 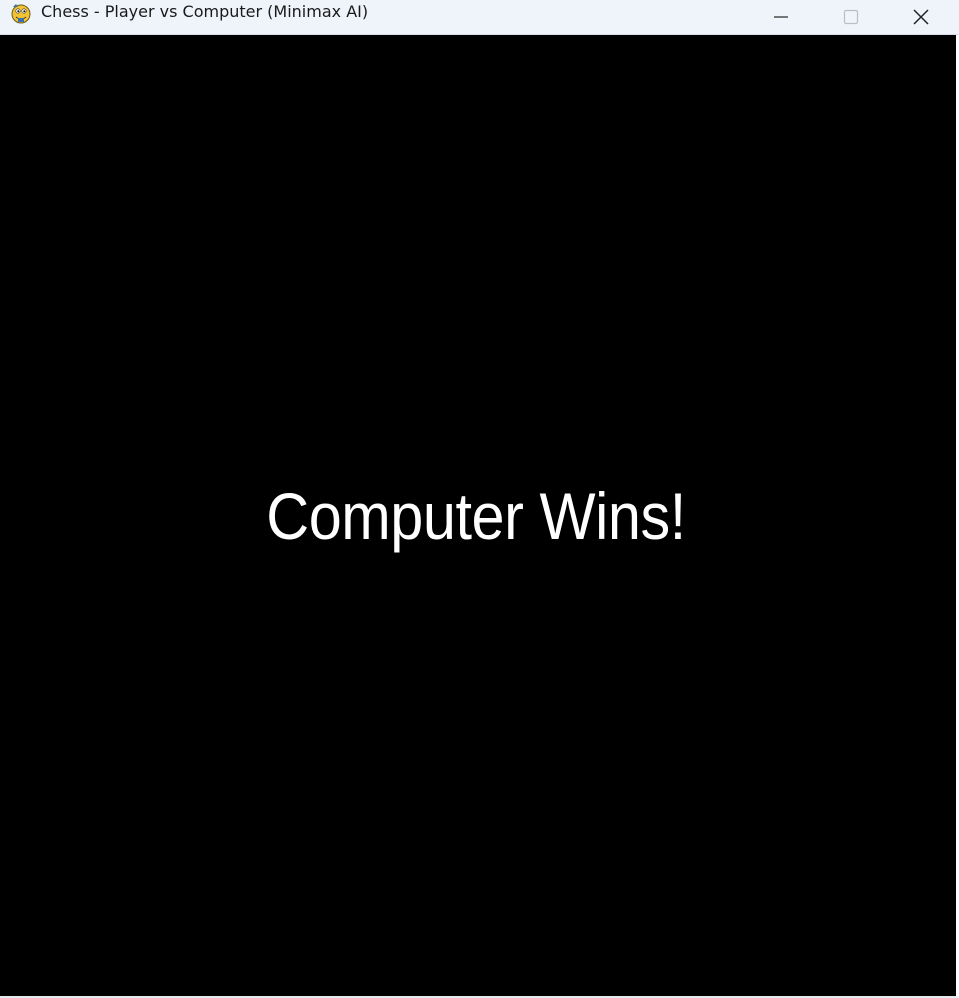 I want to click on maximize-icon, so click(x=851, y=17).